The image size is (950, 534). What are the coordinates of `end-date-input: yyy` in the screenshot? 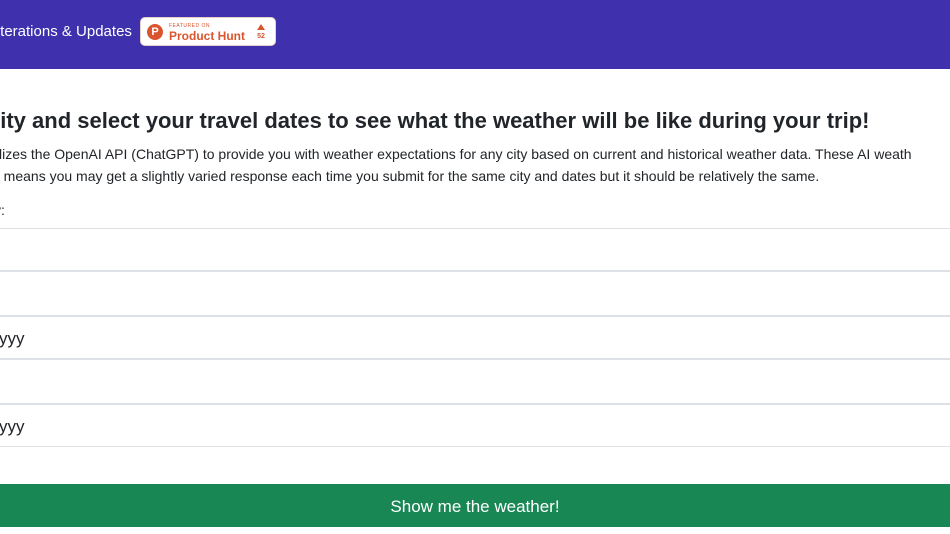 It's located at (475, 425).